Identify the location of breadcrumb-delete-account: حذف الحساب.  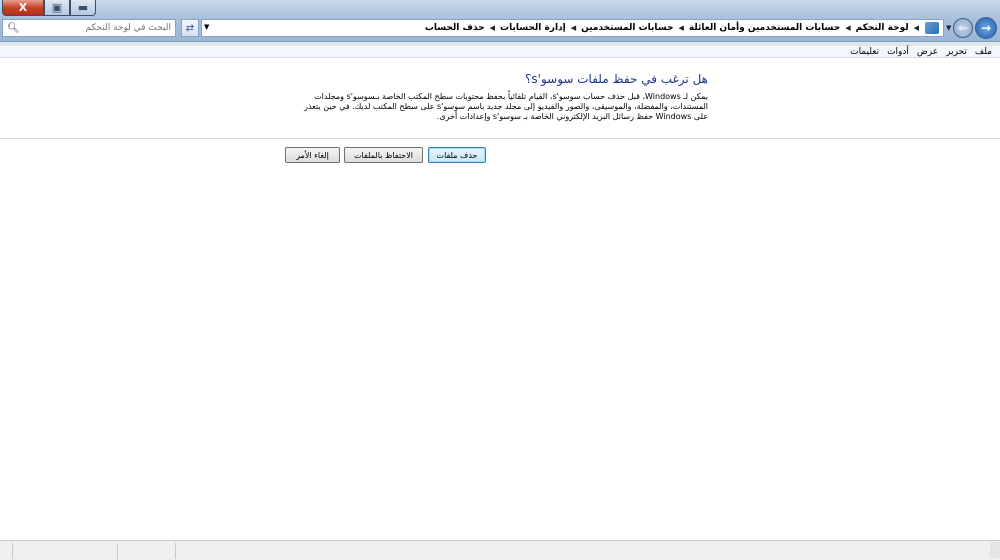
(455, 28).